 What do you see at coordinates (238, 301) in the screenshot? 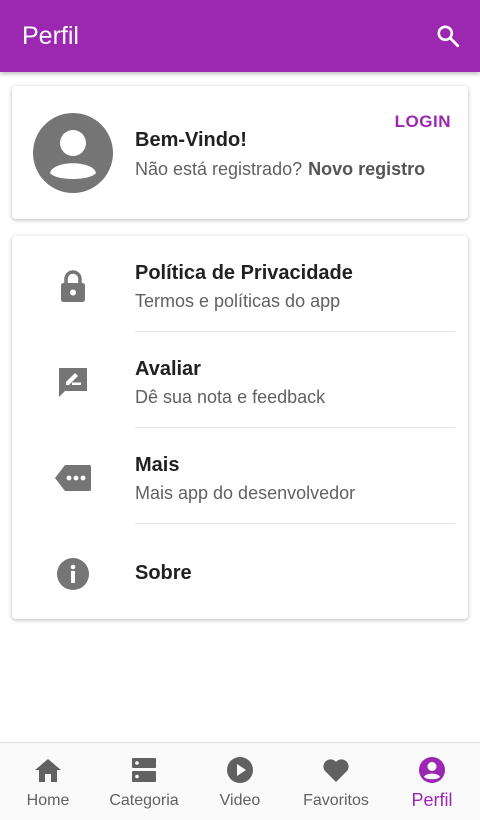
I see `menu-item-desc: Termos e políticas do app` at bounding box center [238, 301].